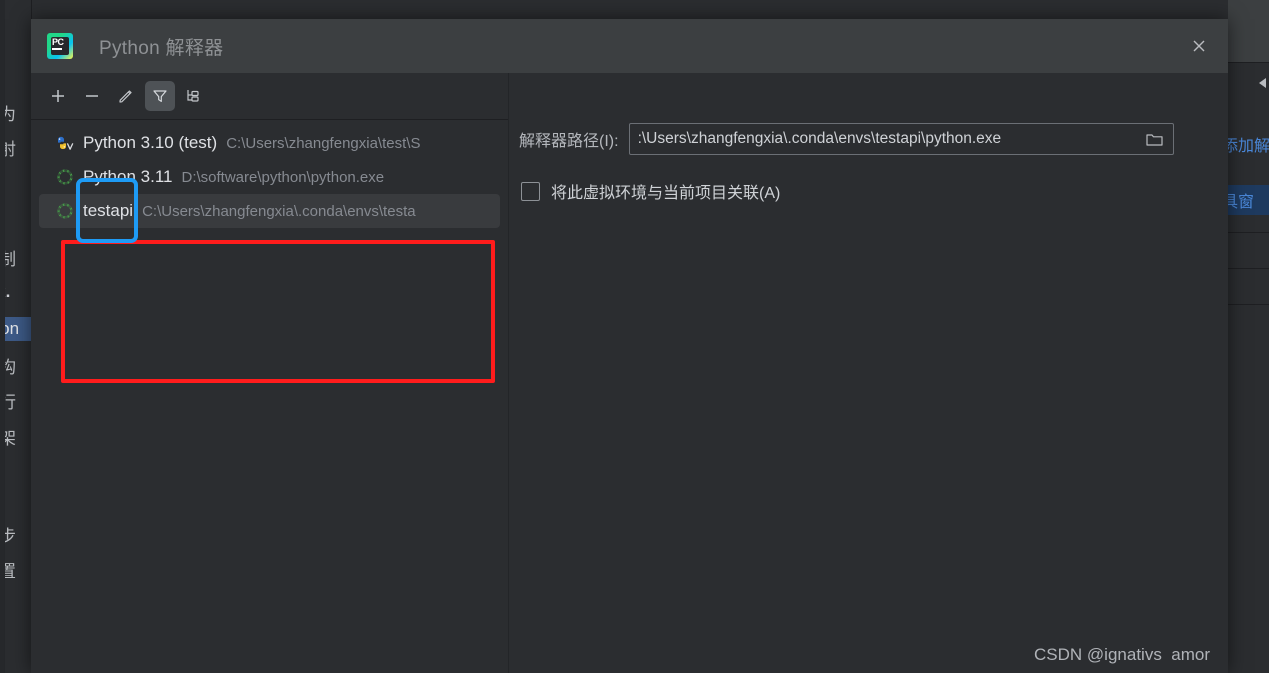  What do you see at coordinates (283, 177) in the screenshot?
I see `interpreter-path: D:\software\python\python.exe` at bounding box center [283, 177].